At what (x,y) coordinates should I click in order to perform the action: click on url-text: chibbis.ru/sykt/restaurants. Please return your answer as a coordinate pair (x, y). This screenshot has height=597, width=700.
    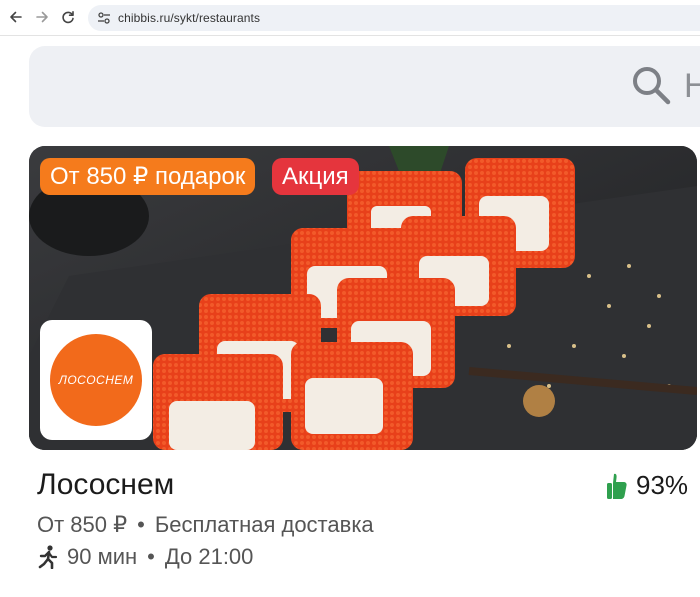
    Looking at the image, I should click on (189, 18).